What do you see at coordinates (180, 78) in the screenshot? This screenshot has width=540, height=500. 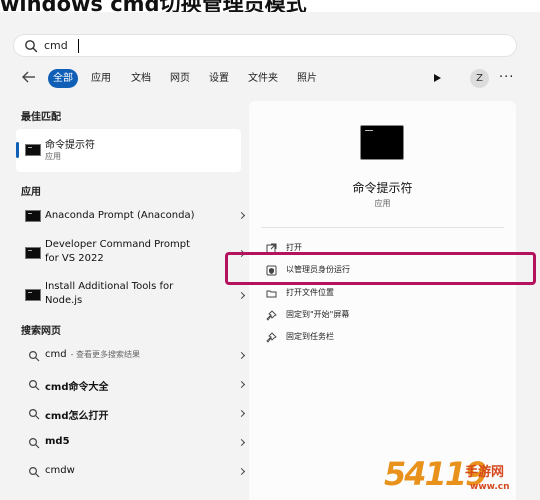 I see `tab-web: 网页` at bounding box center [180, 78].